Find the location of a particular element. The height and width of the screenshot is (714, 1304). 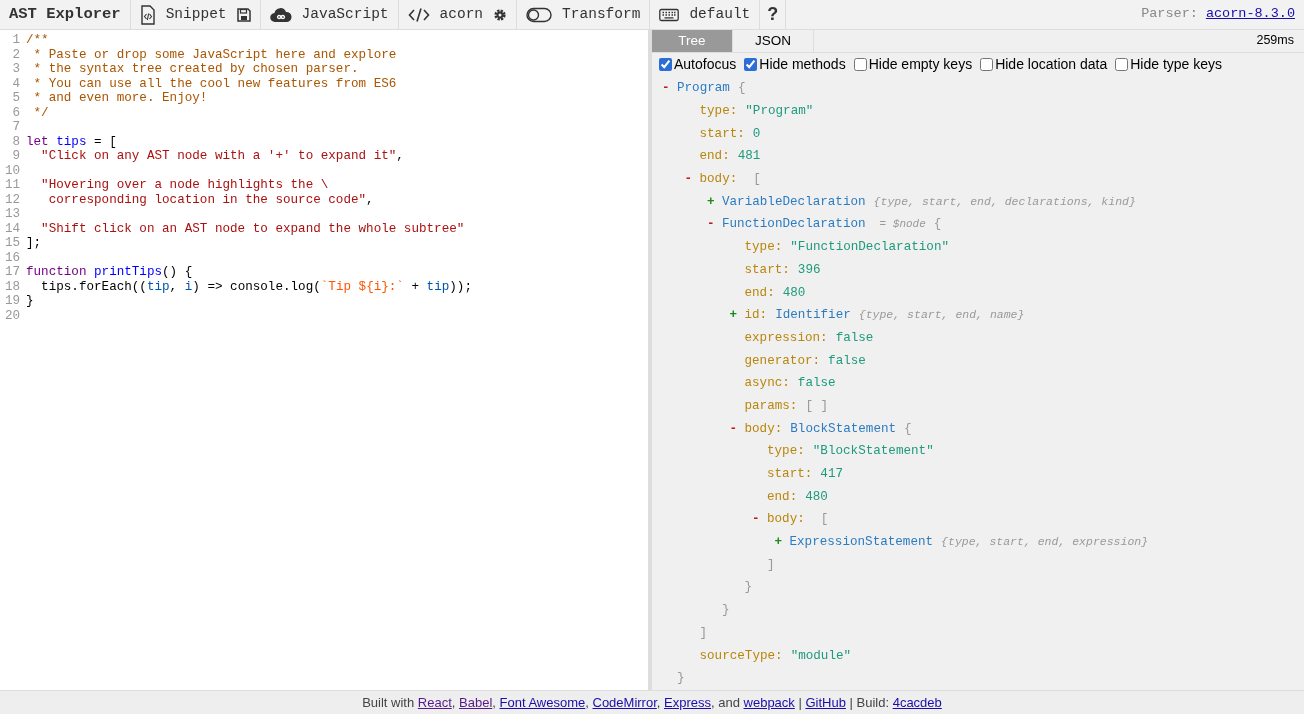

code-line: ]; is located at coordinates (33, 243).